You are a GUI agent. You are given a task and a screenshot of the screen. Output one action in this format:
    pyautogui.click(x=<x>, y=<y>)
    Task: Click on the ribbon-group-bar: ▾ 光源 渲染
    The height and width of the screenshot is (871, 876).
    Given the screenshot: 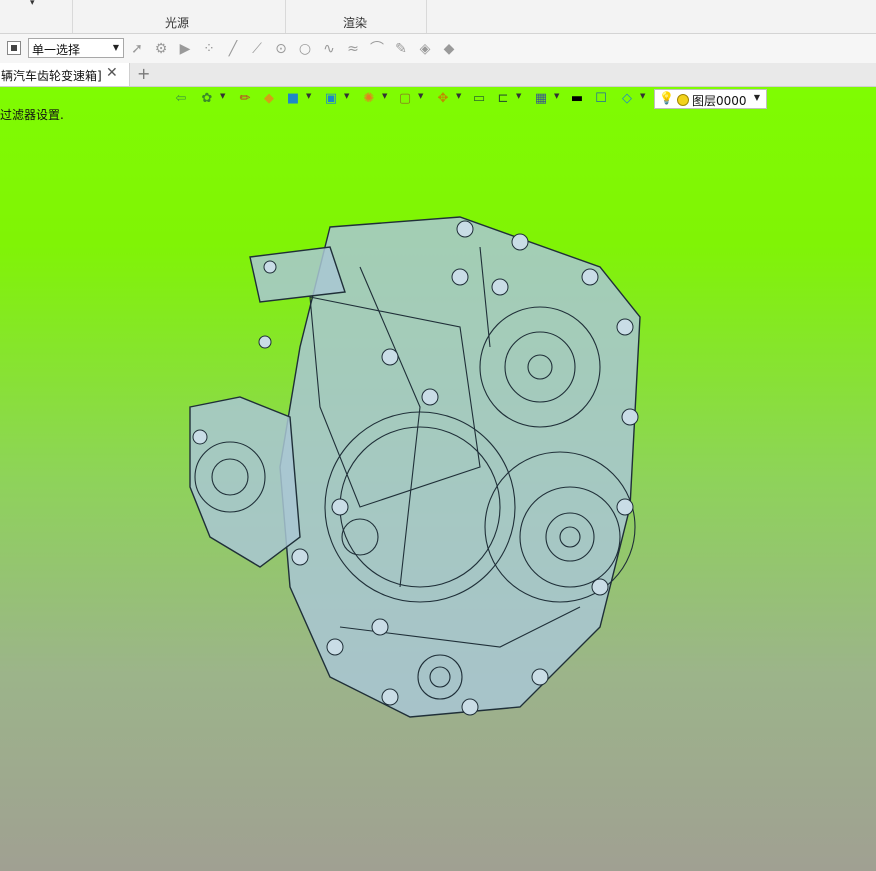 What is the action you would take?
    pyautogui.click(x=438, y=17)
    